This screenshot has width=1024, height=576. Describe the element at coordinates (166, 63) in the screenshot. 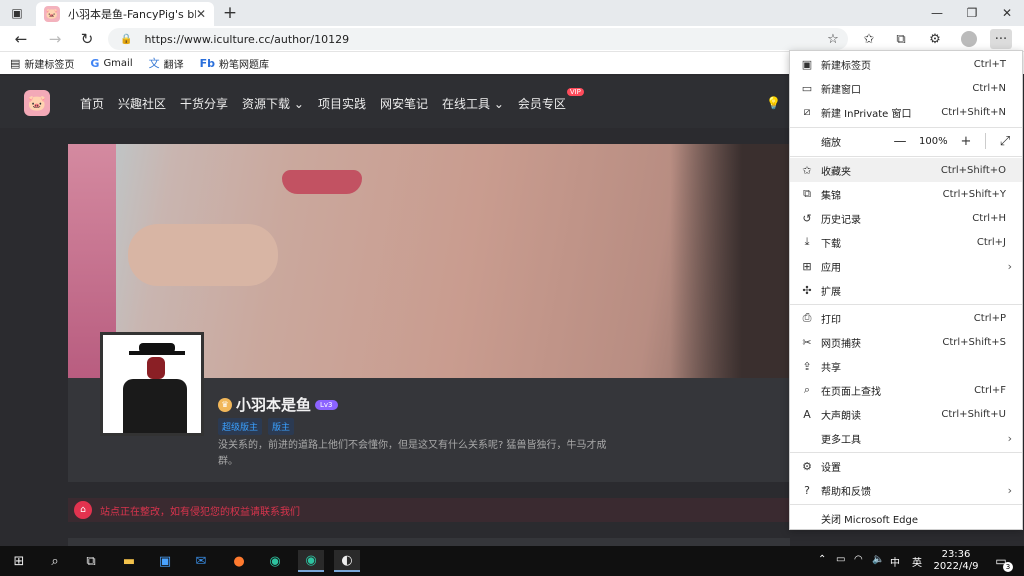

I see `bookmark-item: 文翻译` at that location.